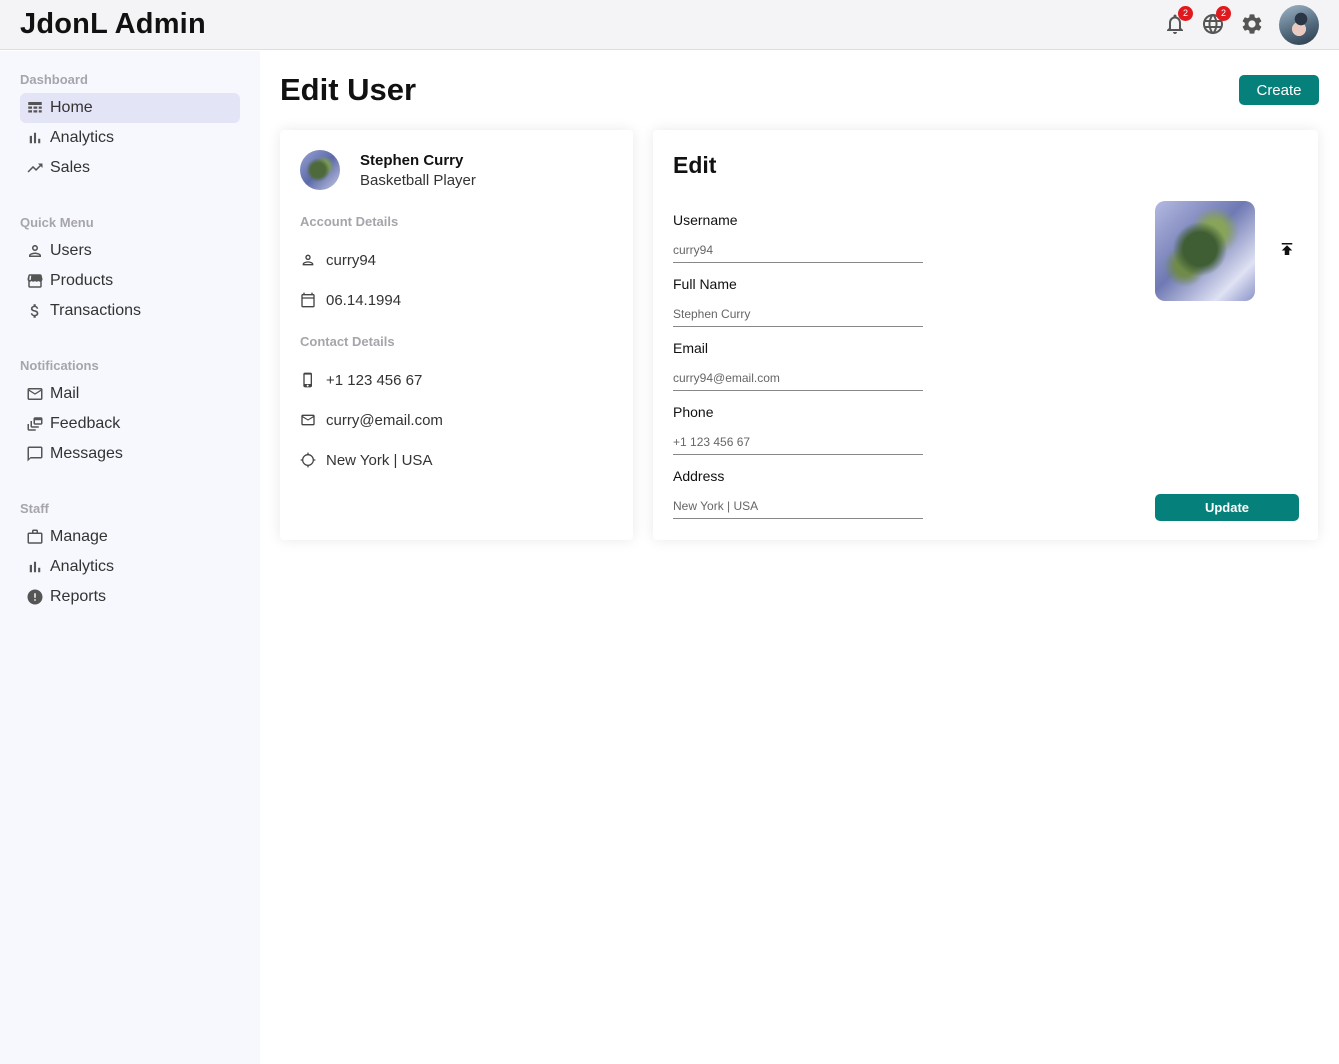 The width and height of the screenshot is (1339, 1064). I want to click on user-username: curry94, so click(351, 260).